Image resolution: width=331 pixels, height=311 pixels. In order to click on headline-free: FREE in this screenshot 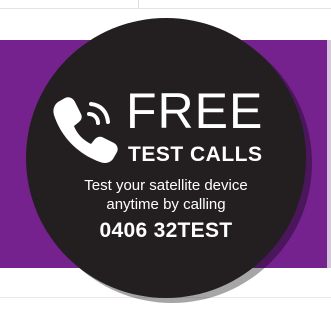, I will do `click(195, 111)`.